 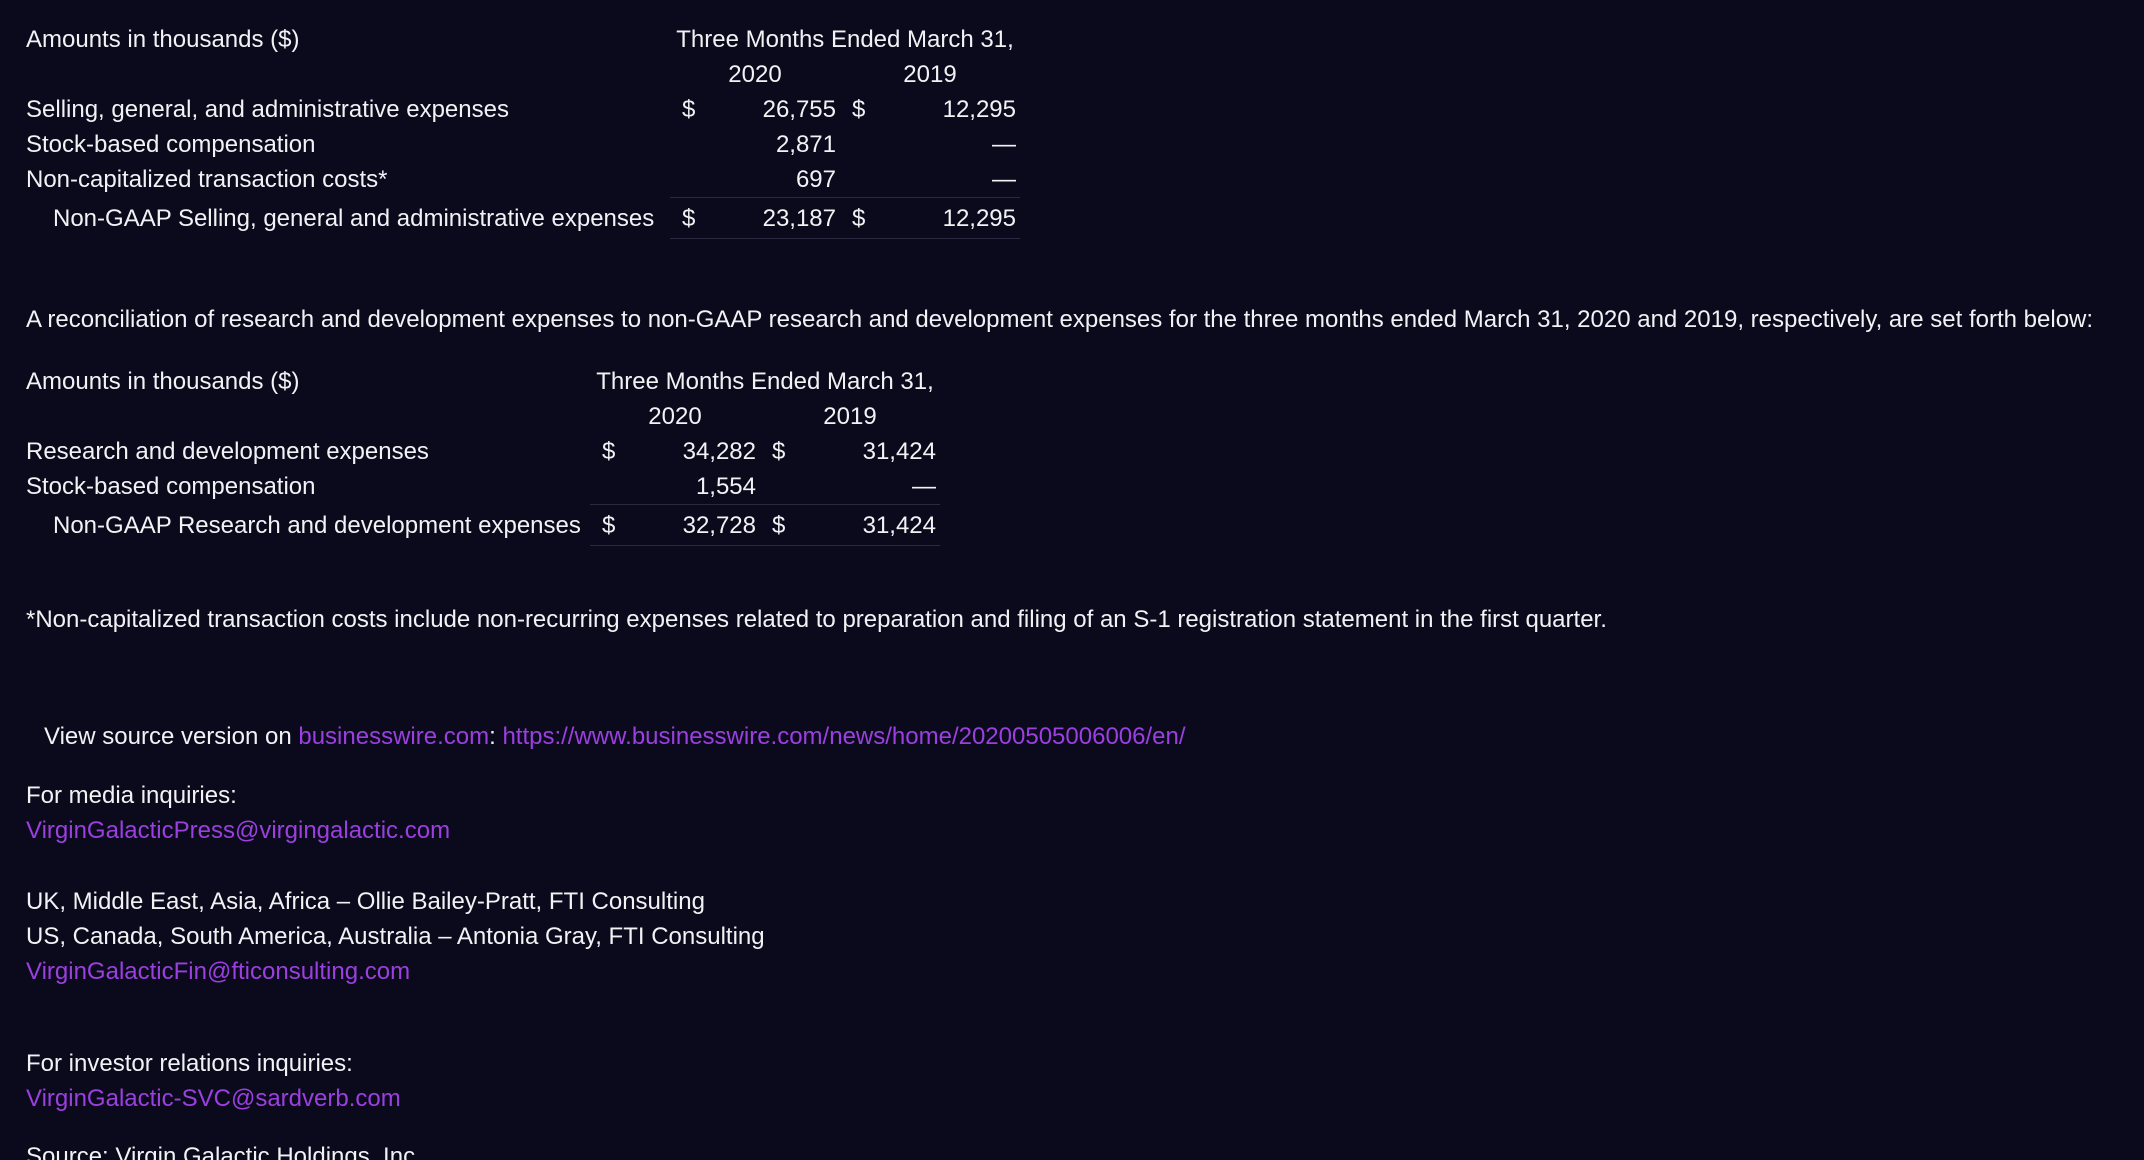 What do you see at coordinates (815, 179) in the screenshot?
I see `value-2020: 697` at bounding box center [815, 179].